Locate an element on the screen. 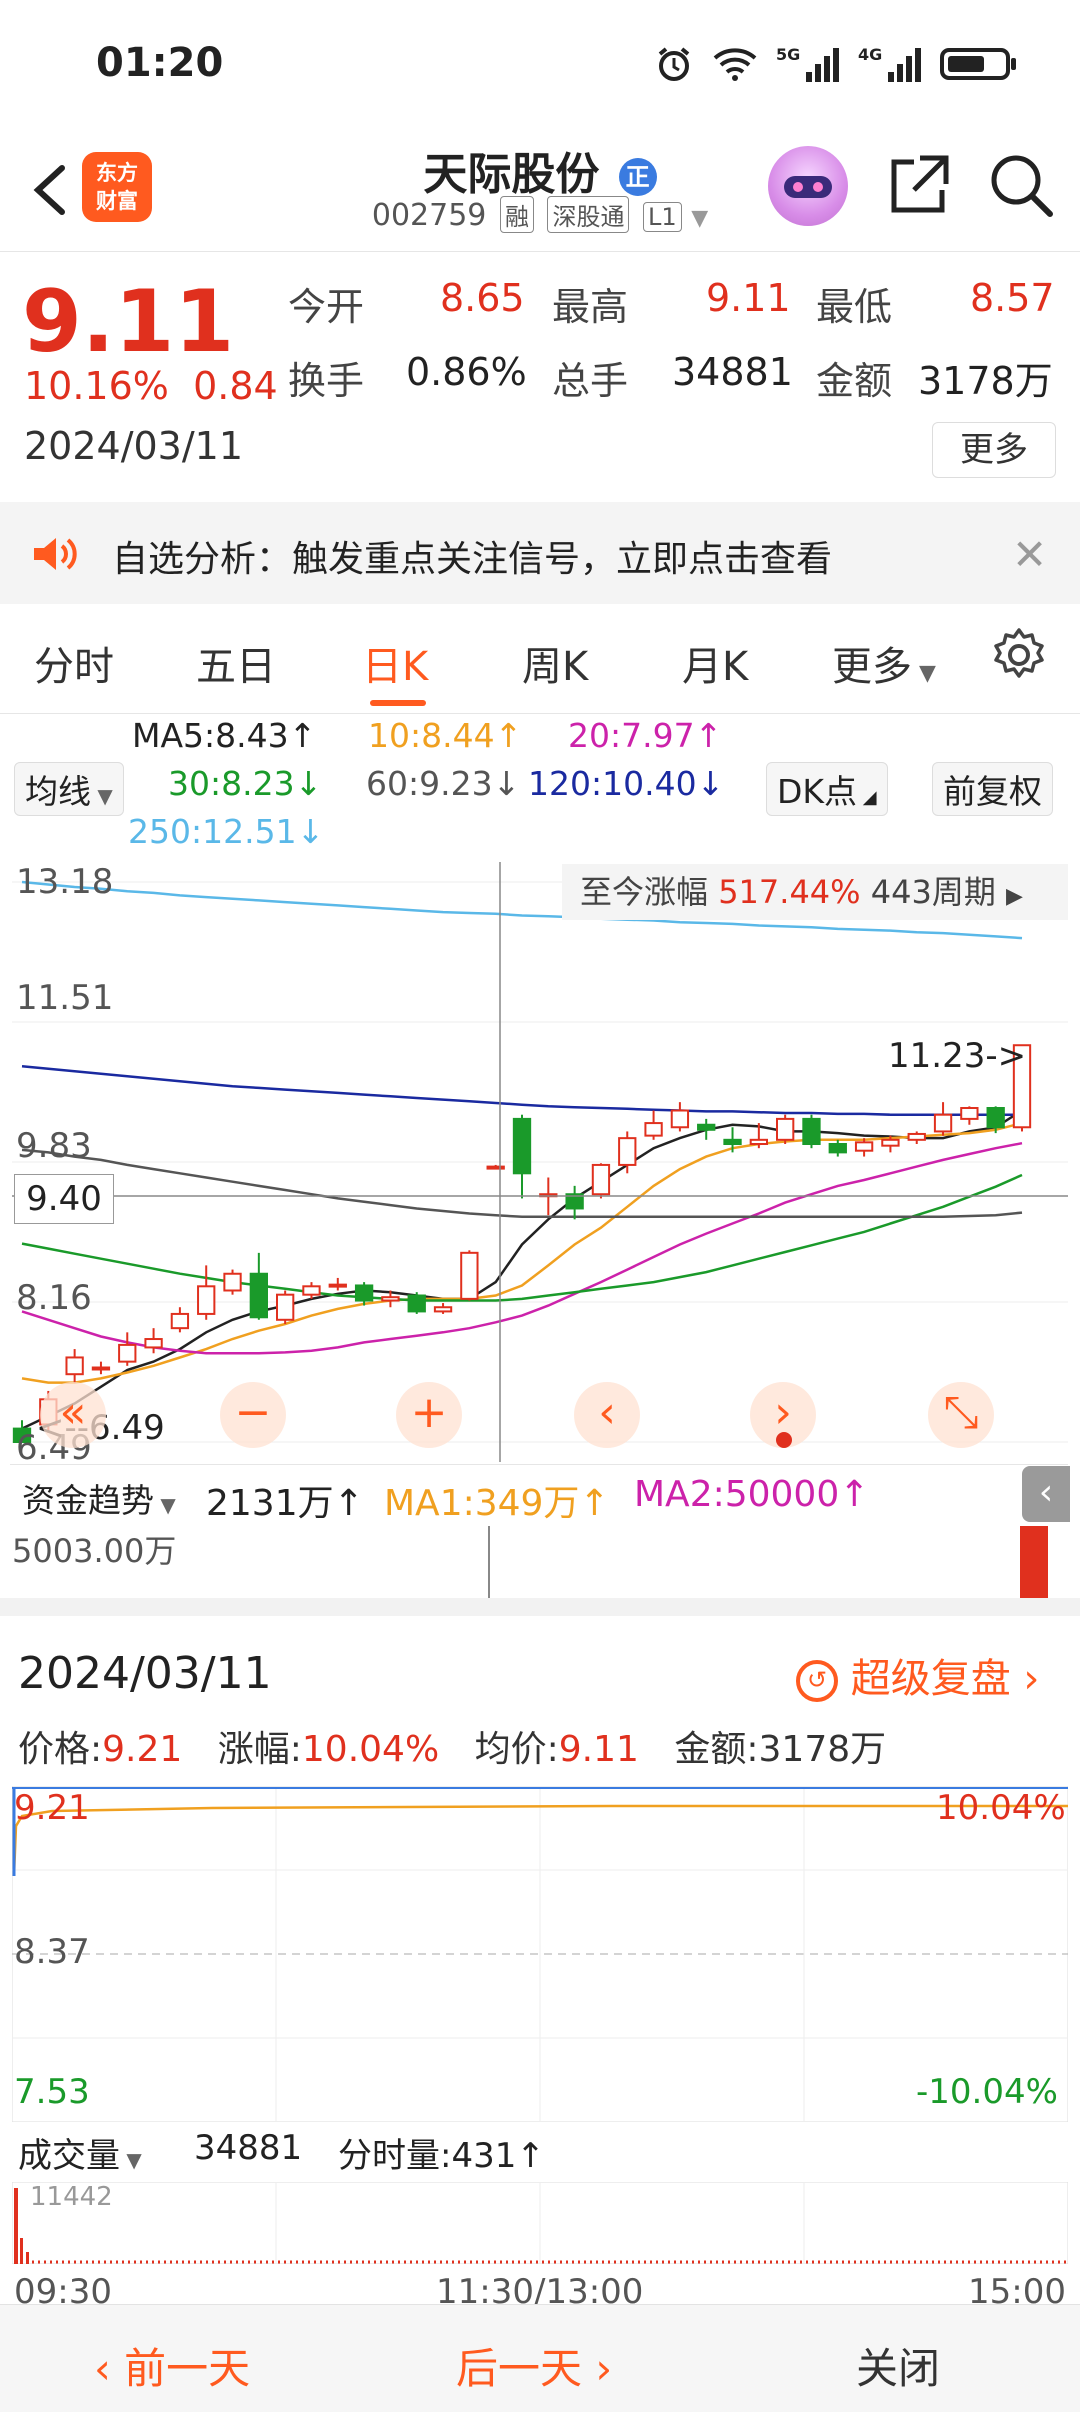 The width and height of the screenshot is (1080, 2412). low-value: 8.57 is located at coordinates (1012, 298).